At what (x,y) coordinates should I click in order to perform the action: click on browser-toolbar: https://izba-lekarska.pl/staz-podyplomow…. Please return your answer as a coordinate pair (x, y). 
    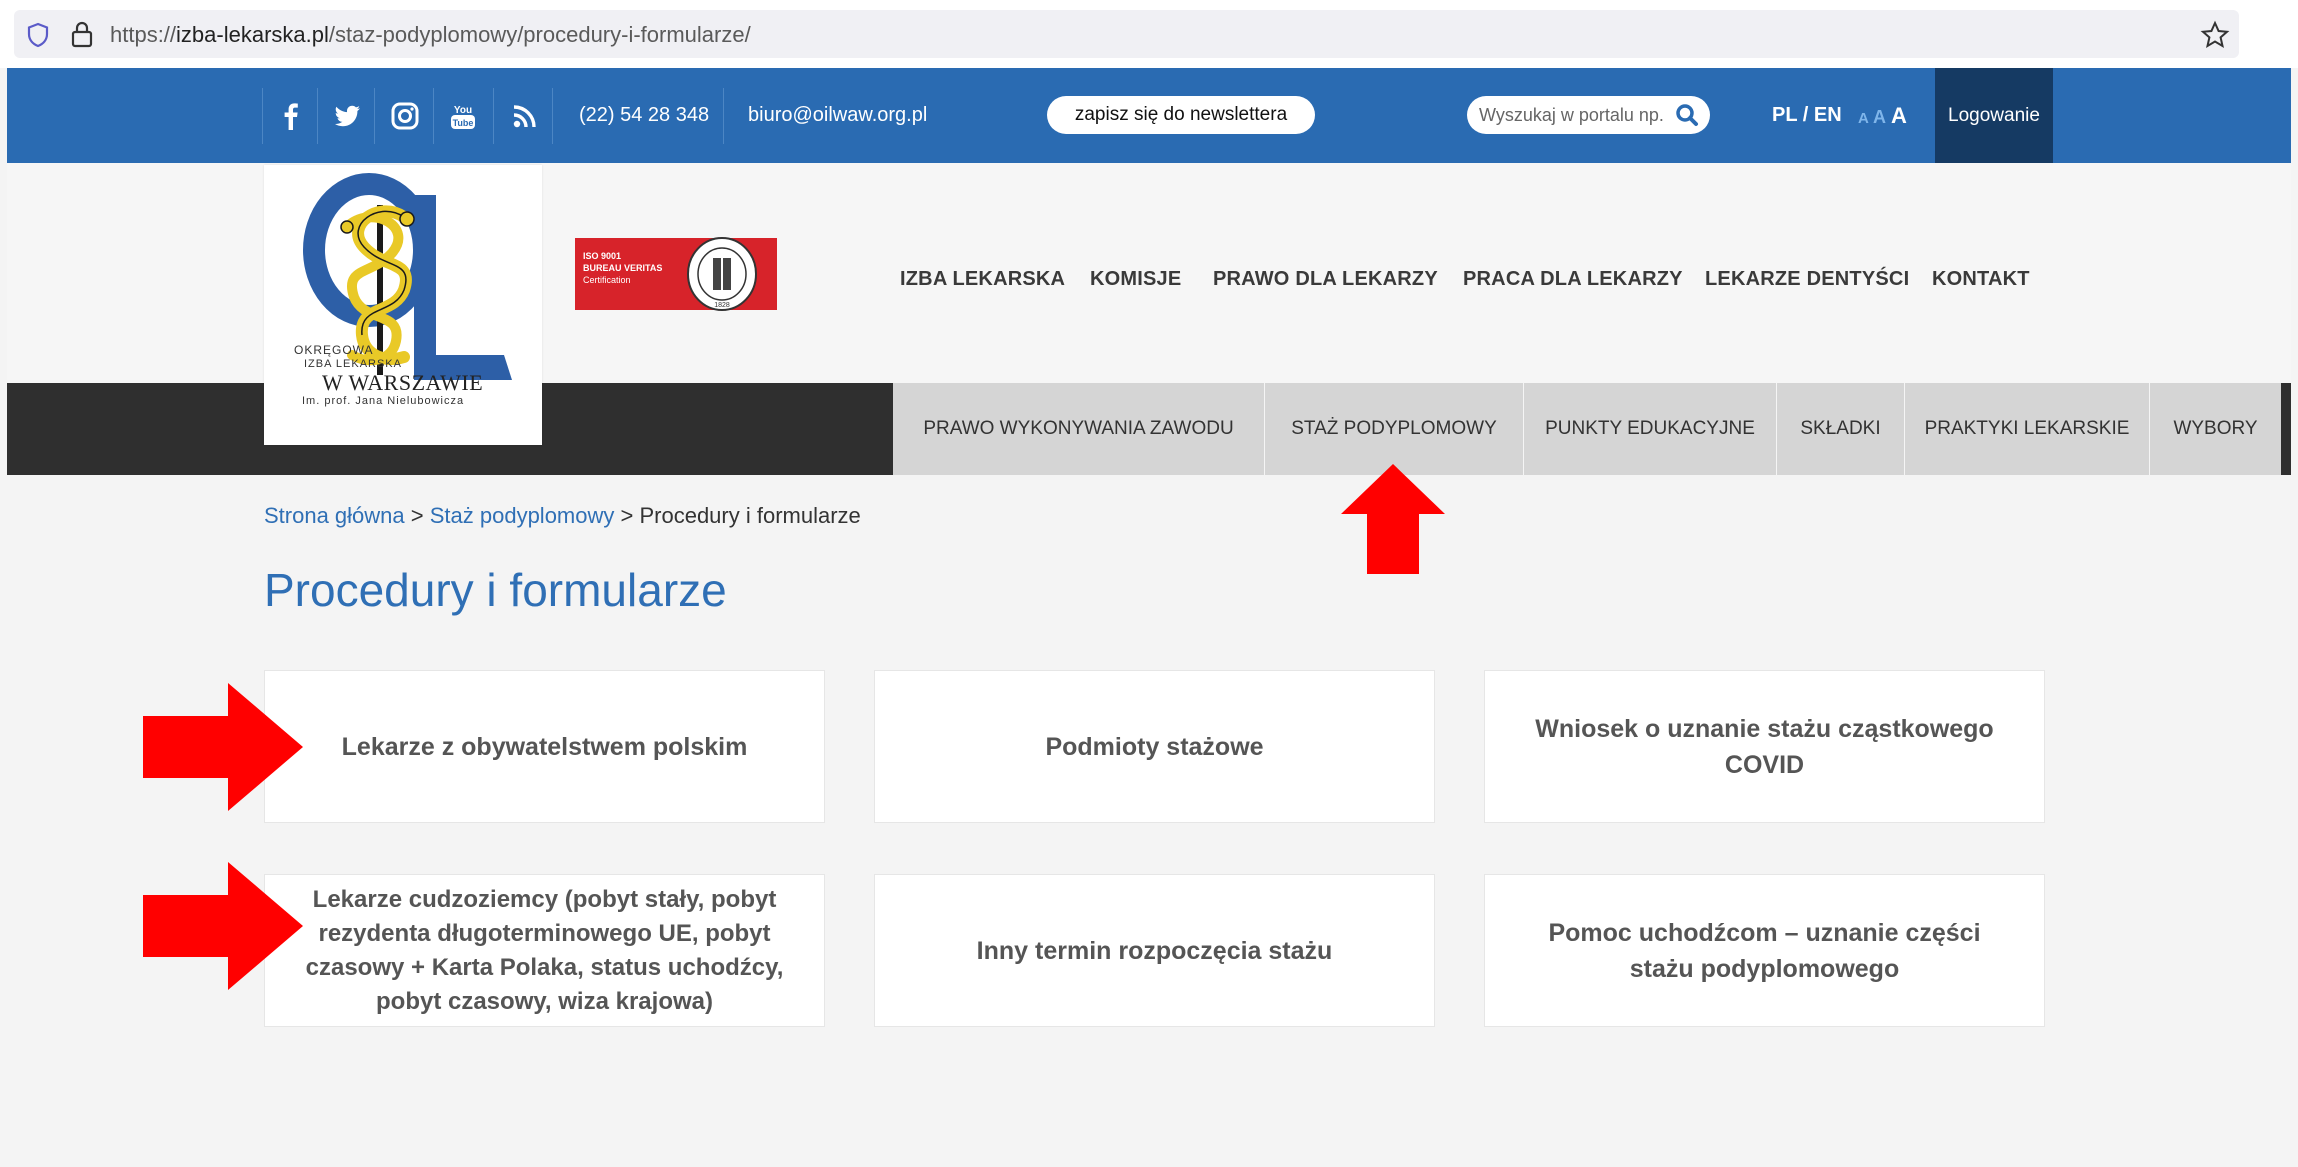
    Looking at the image, I should click on (1149, 34).